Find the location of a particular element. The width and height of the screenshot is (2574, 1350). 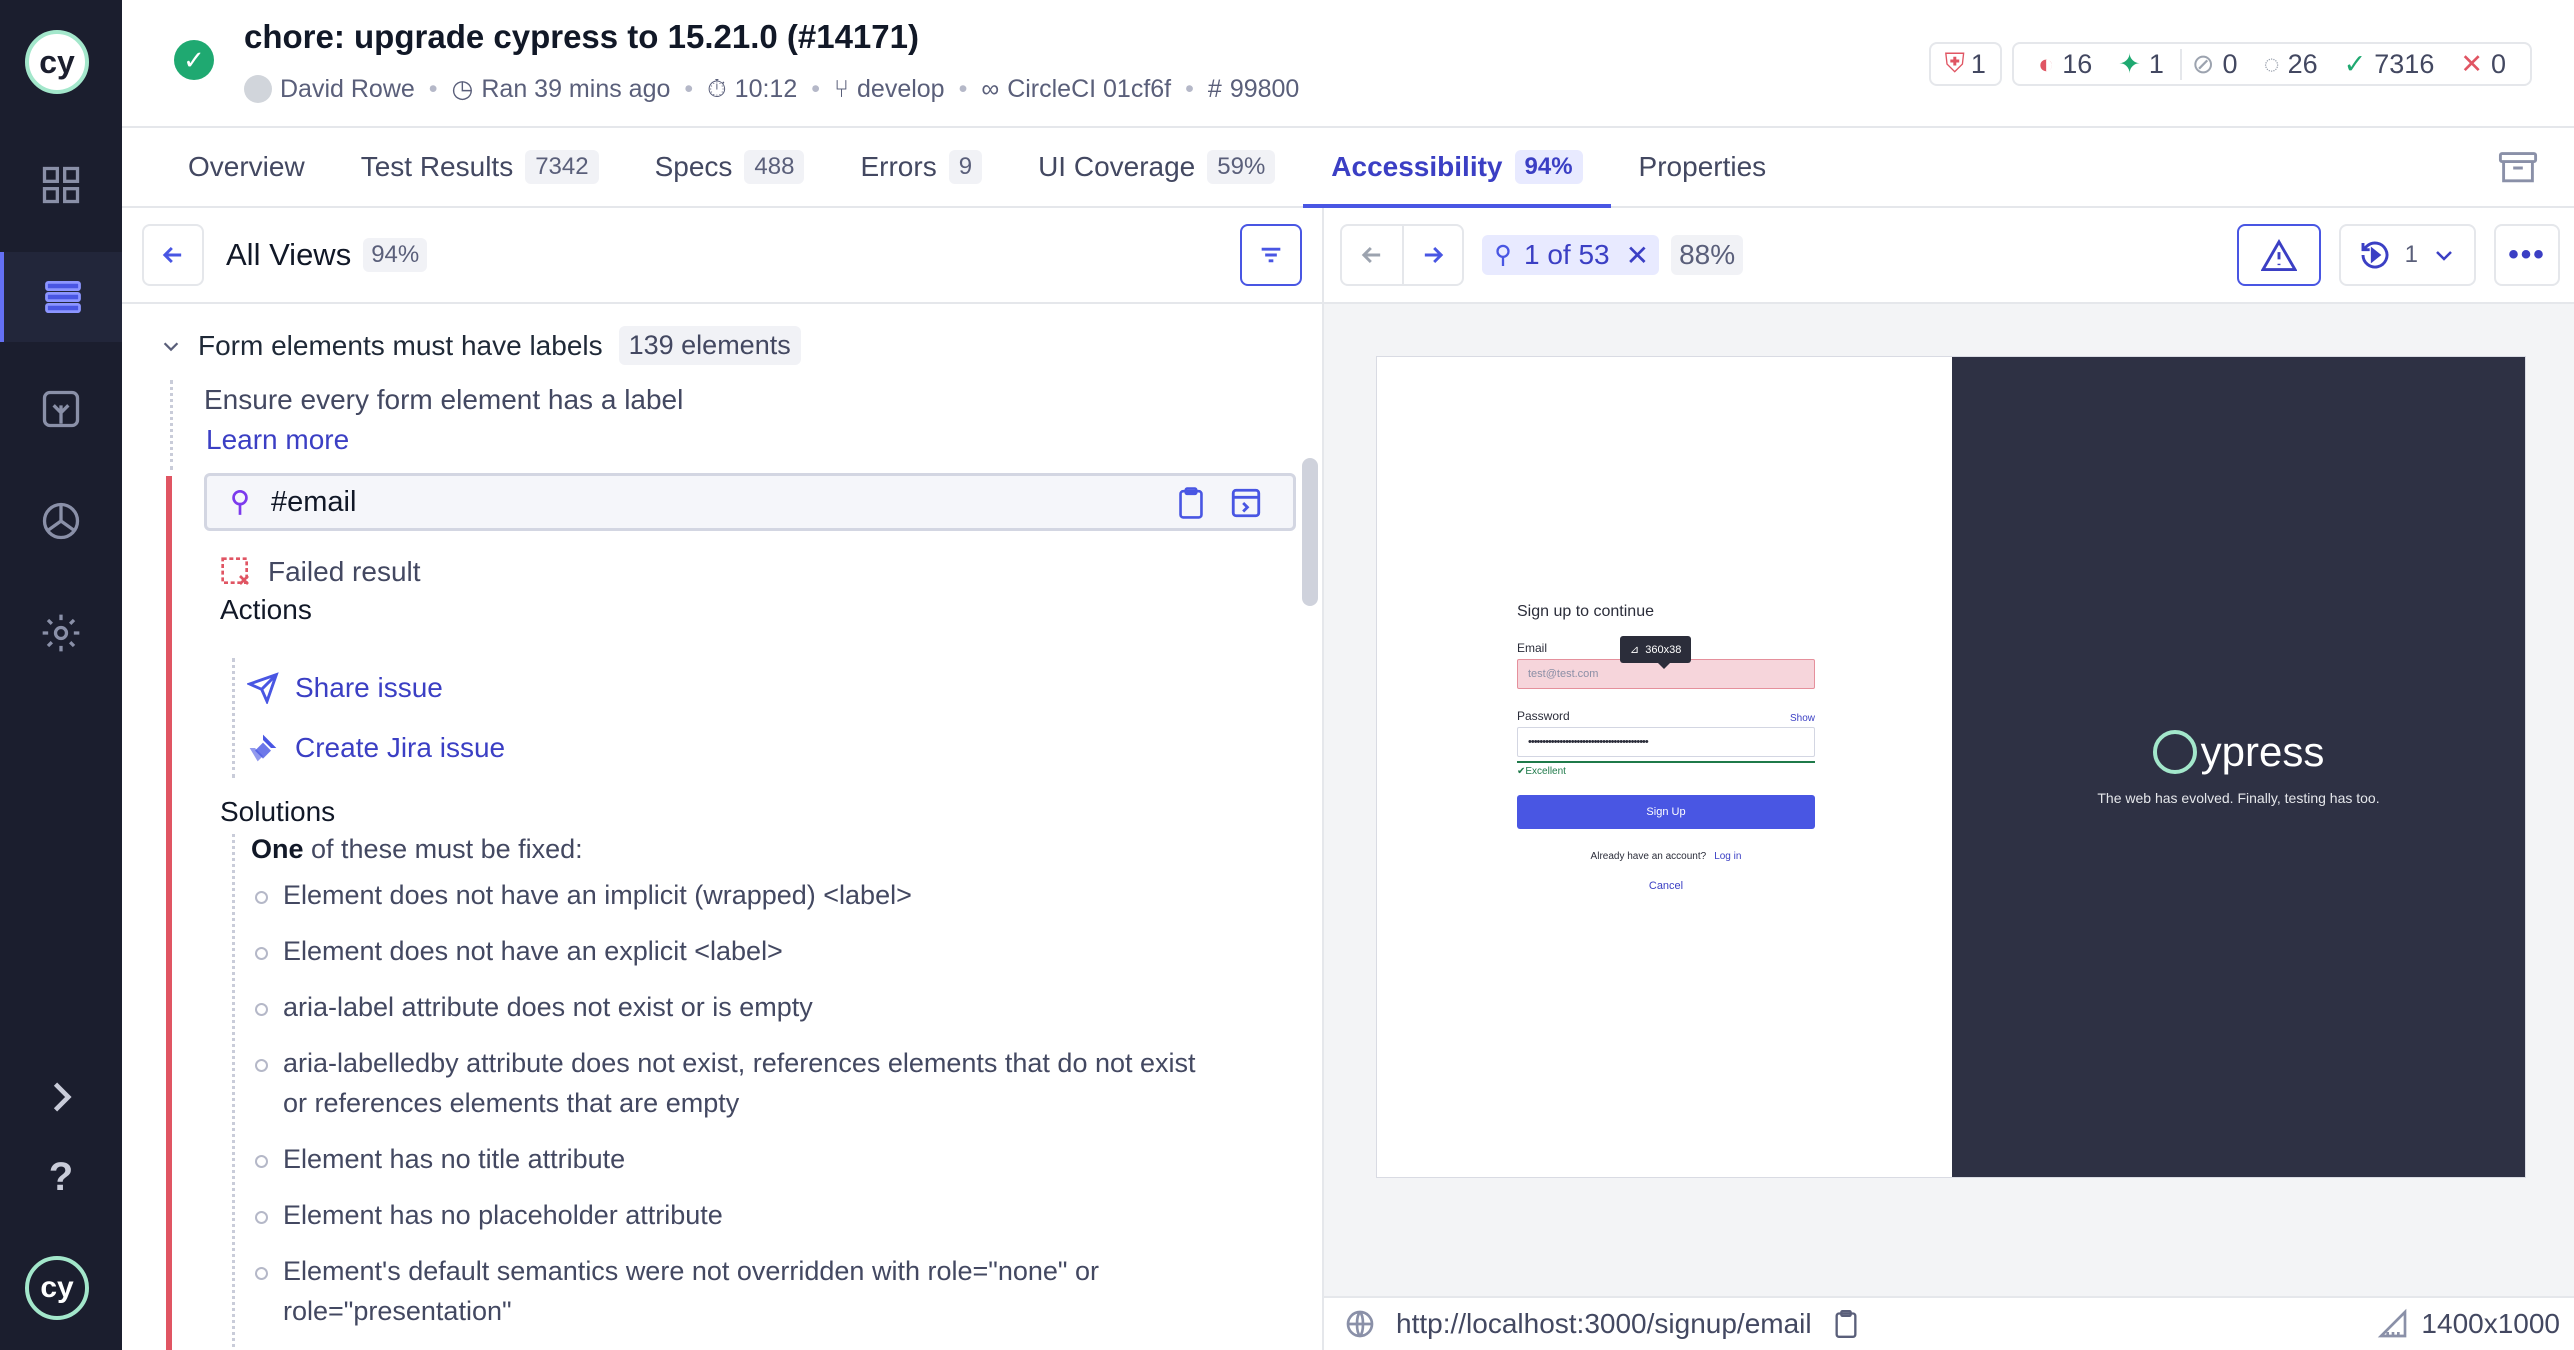

cypress-c-logo is located at coordinates (2174, 752).